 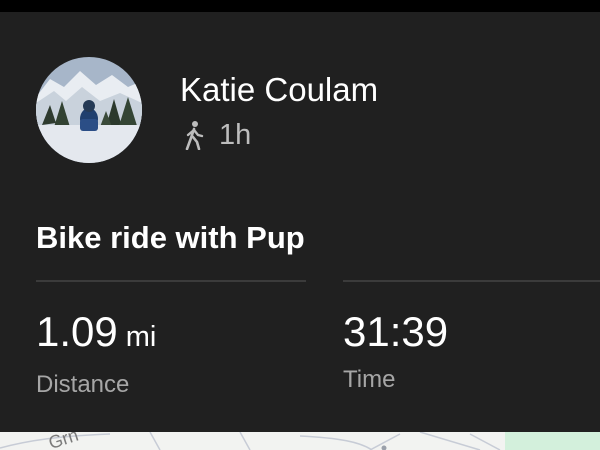 What do you see at coordinates (194, 135) in the screenshot?
I see `walking-person-icon` at bounding box center [194, 135].